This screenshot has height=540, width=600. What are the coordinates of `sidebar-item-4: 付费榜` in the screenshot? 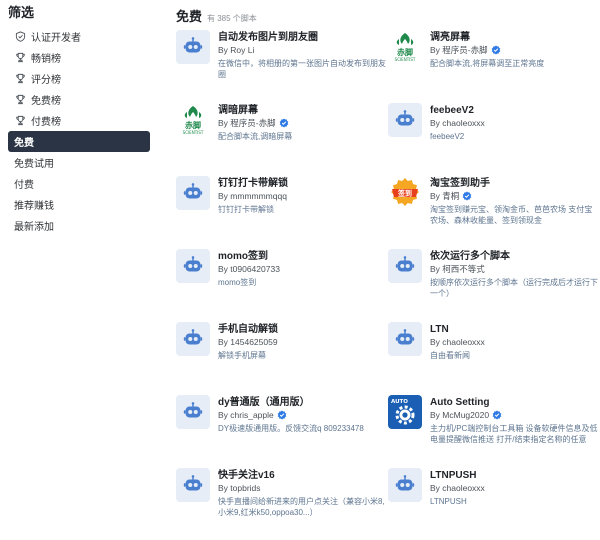 It's located at (79, 120).